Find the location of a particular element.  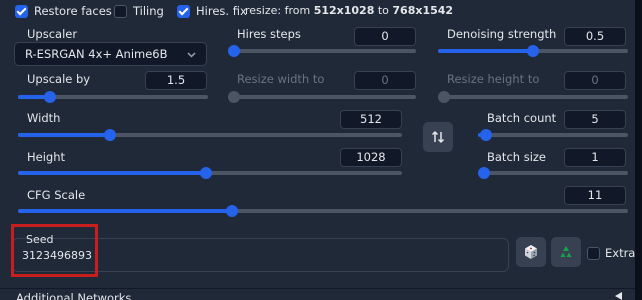

upscaler-dropdown: R-ESRGAN 4x+ Anime6B is located at coordinates (110, 54).